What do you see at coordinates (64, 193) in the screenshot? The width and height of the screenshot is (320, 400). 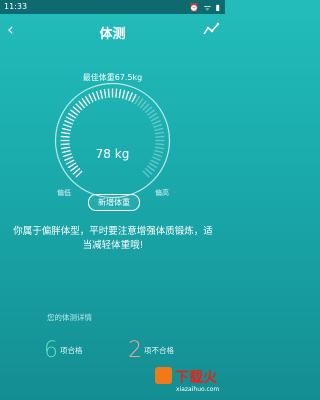 I see `gauge-low-label: 偏低` at bounding box center [64, 193].